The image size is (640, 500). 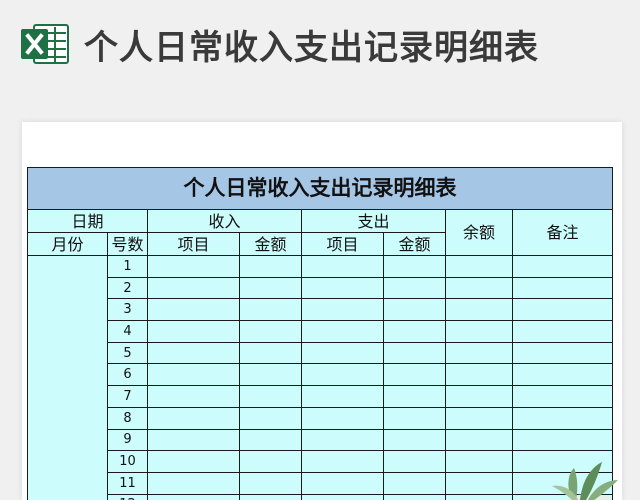 I want to click on table-row: 3, so click(x=320, y=310).